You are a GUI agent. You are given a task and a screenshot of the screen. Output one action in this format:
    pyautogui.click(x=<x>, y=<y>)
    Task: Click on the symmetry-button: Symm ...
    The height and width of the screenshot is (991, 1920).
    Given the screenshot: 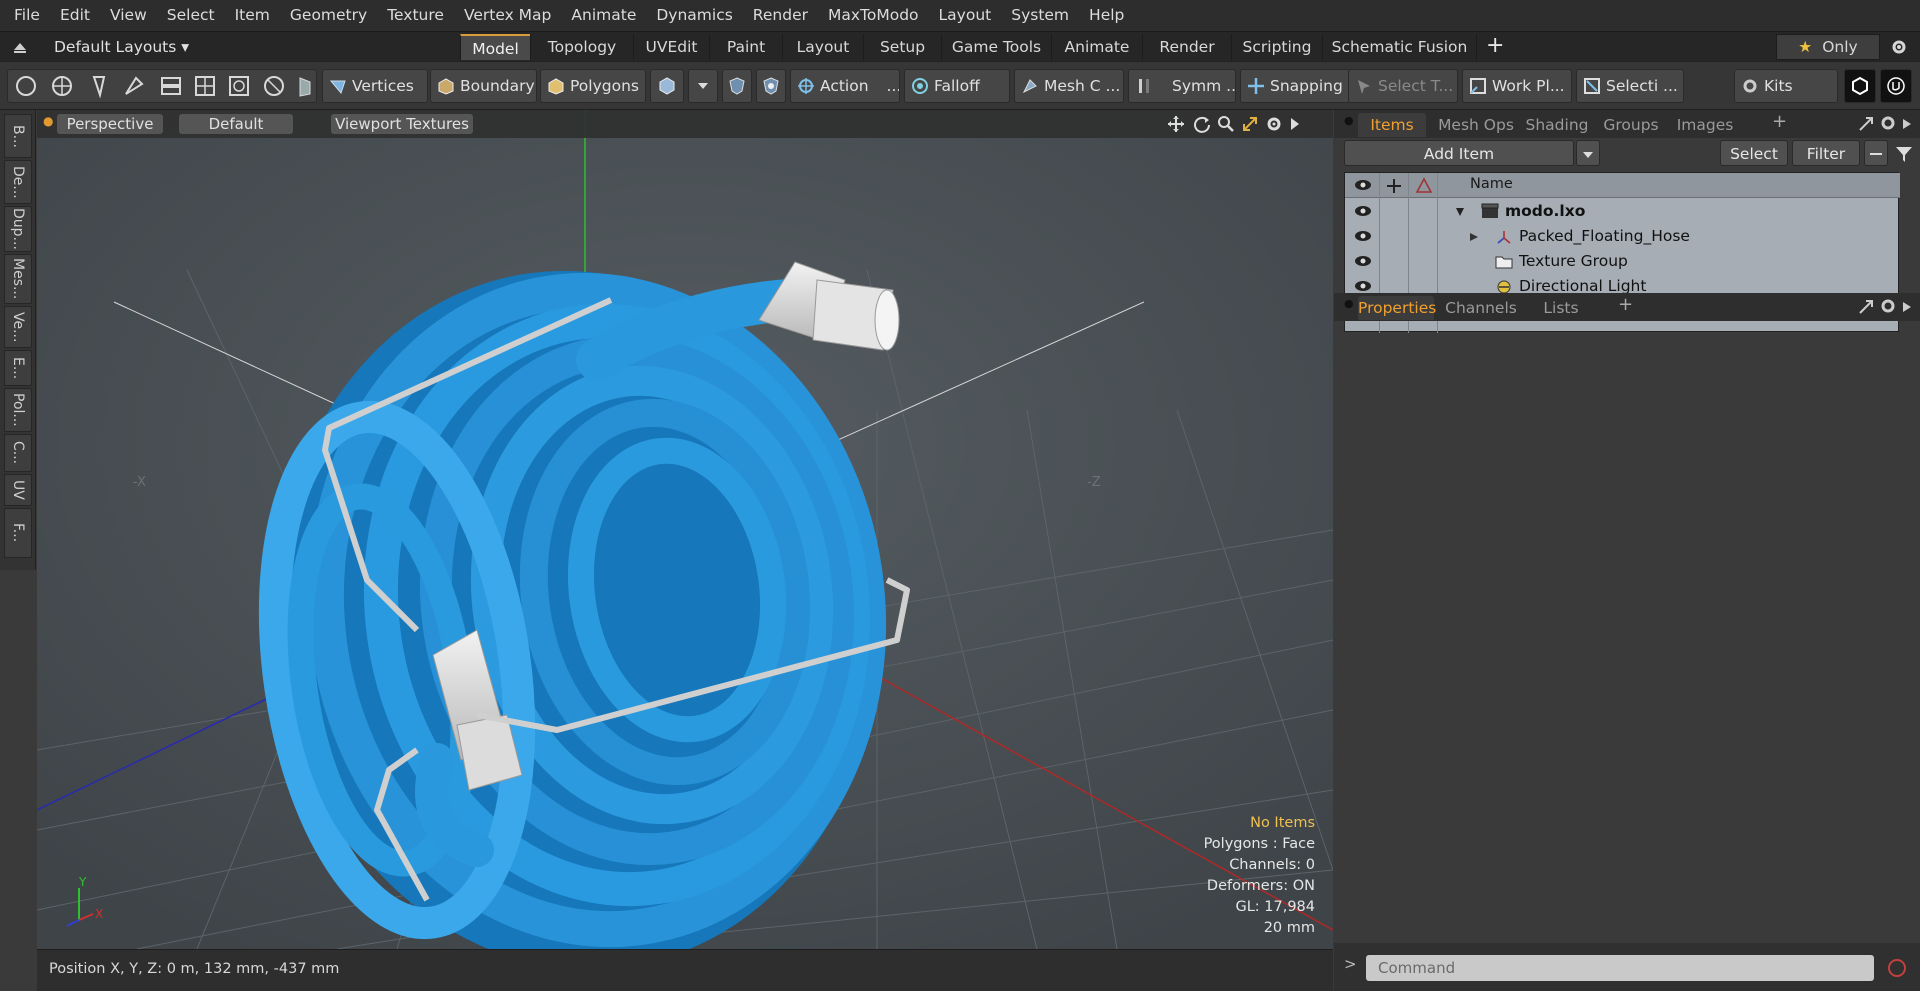 What is the action you would take?
    pyautogui.click(x=1182, y=86)
    